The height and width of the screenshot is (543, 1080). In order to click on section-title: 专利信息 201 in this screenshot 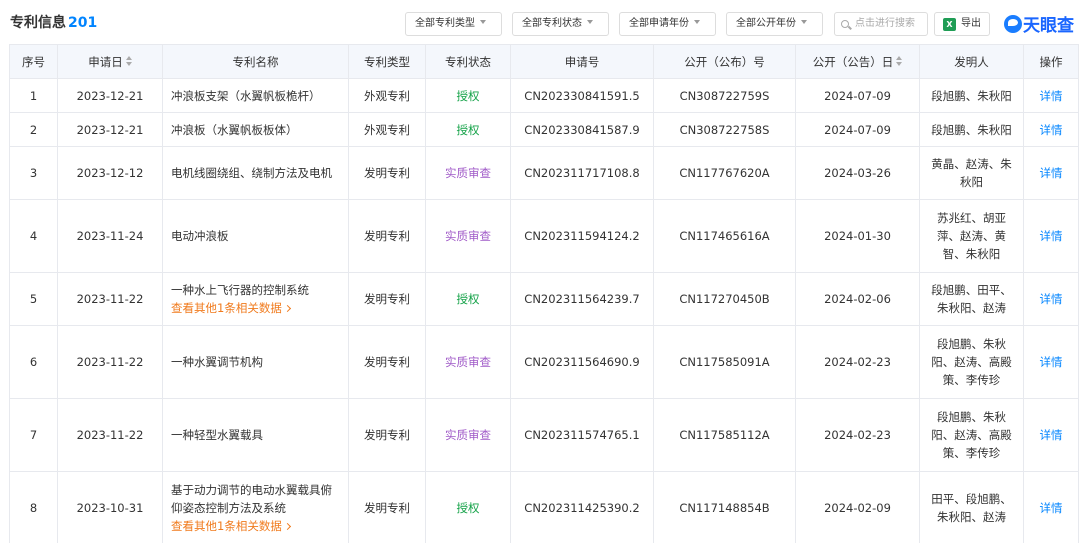, I will do `click(53, 22)`.